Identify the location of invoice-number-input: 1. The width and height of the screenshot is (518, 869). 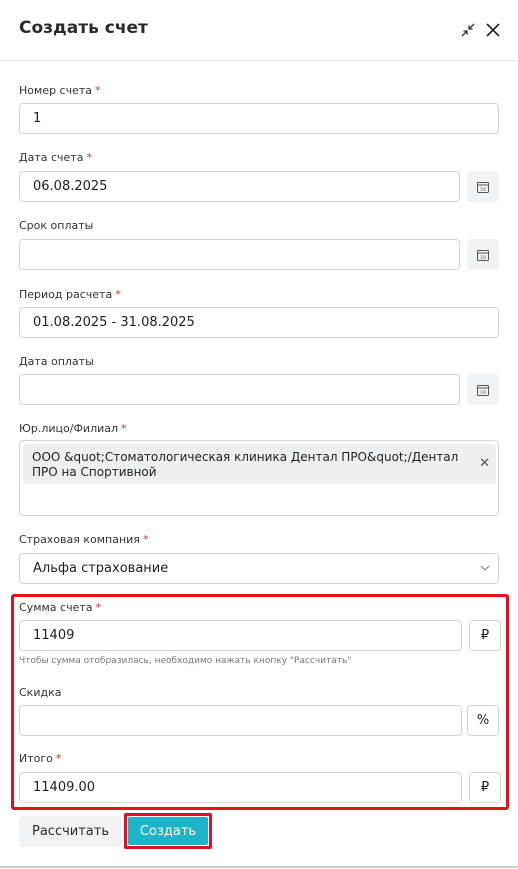
(259, 118).